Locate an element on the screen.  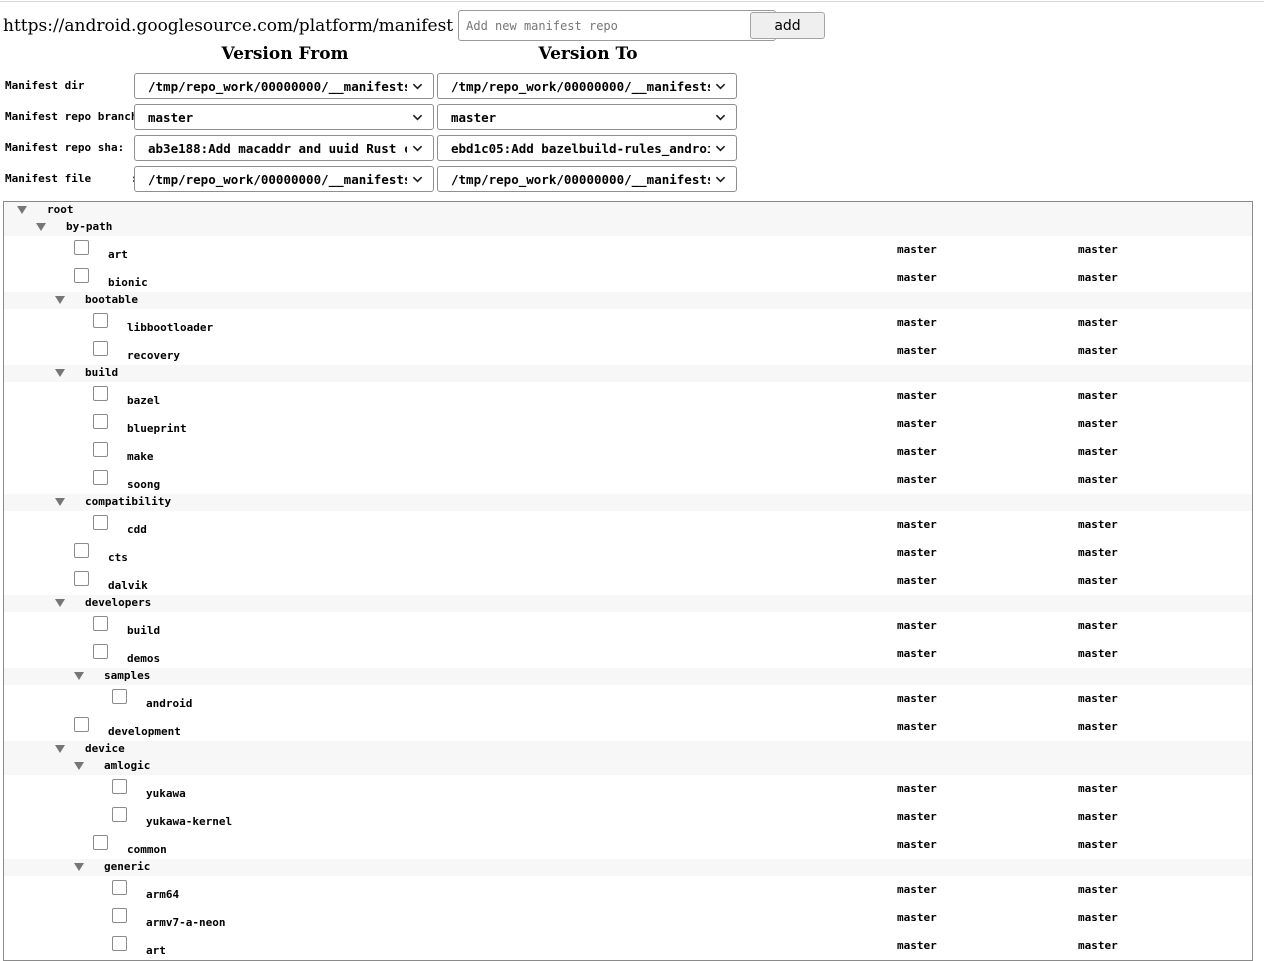
new-manifest-repo-input is located at coordinates (617, 25).